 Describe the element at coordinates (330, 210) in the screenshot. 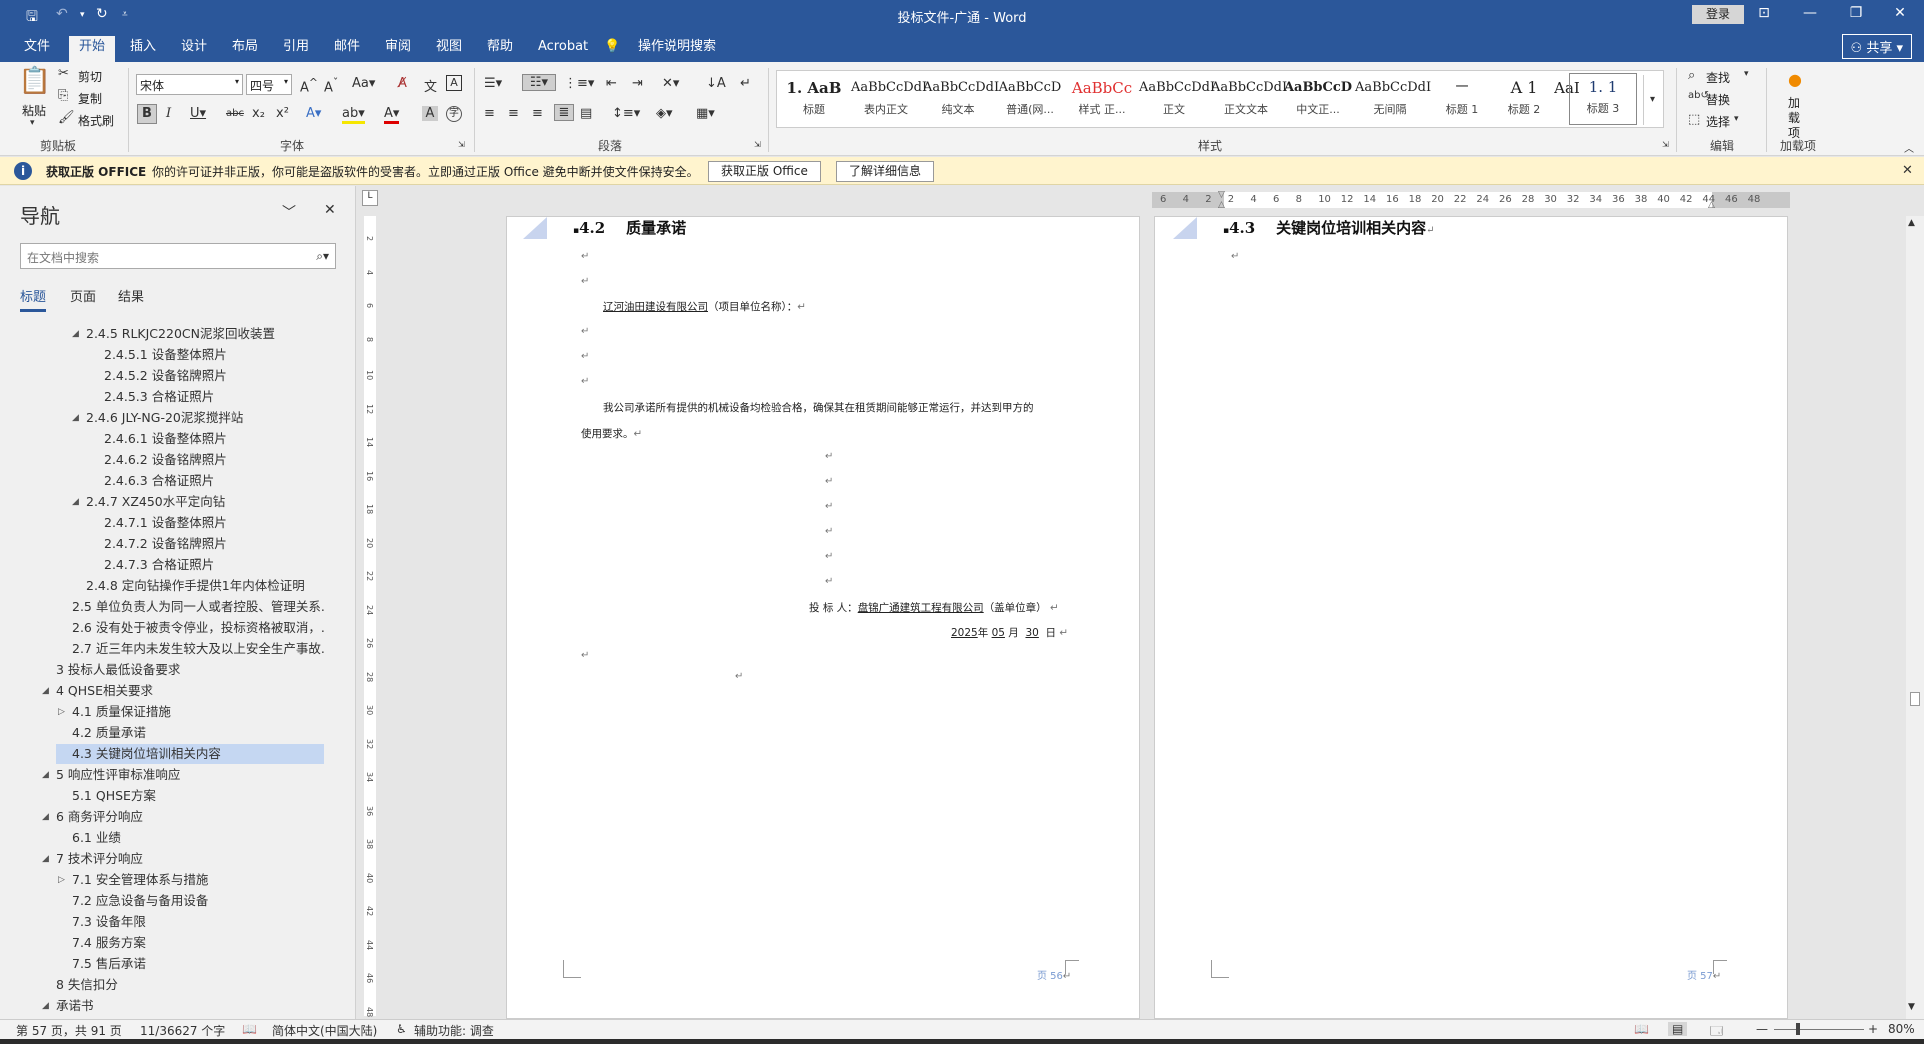

I see `close-nav-icon: ✕` at that location.